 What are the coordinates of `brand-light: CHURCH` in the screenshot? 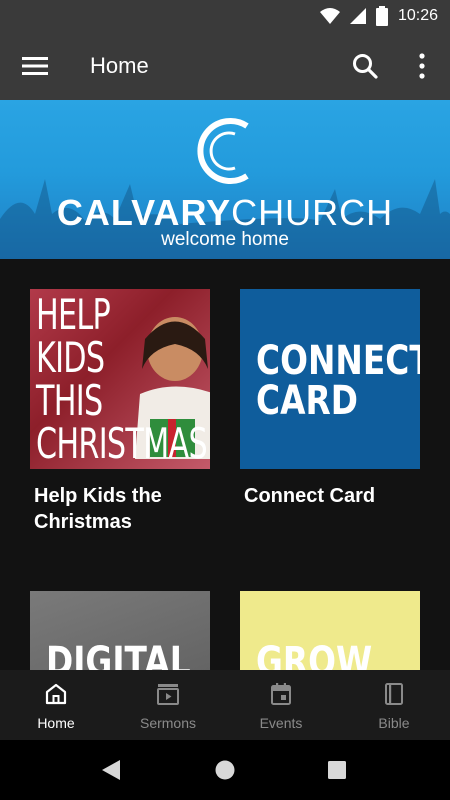 It's located at (312, 212).